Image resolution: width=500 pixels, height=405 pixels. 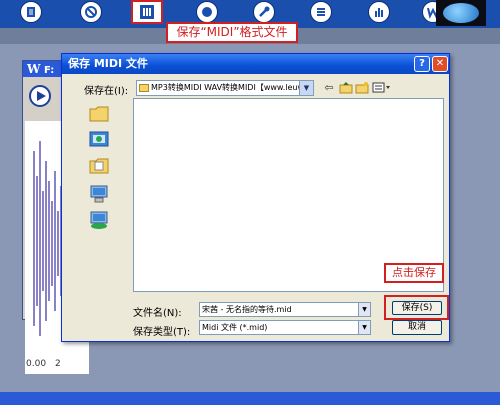 I want to click on folder-icon, so click(x=144, y=88).